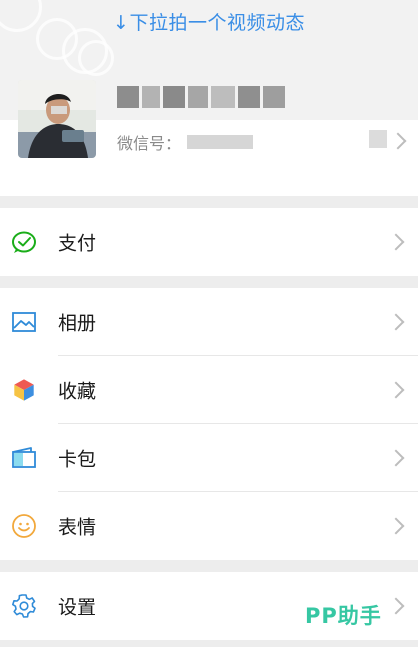  Describe the element at coordinates (24, 526) in the screenshot. I see `smiley-icon` at that location.